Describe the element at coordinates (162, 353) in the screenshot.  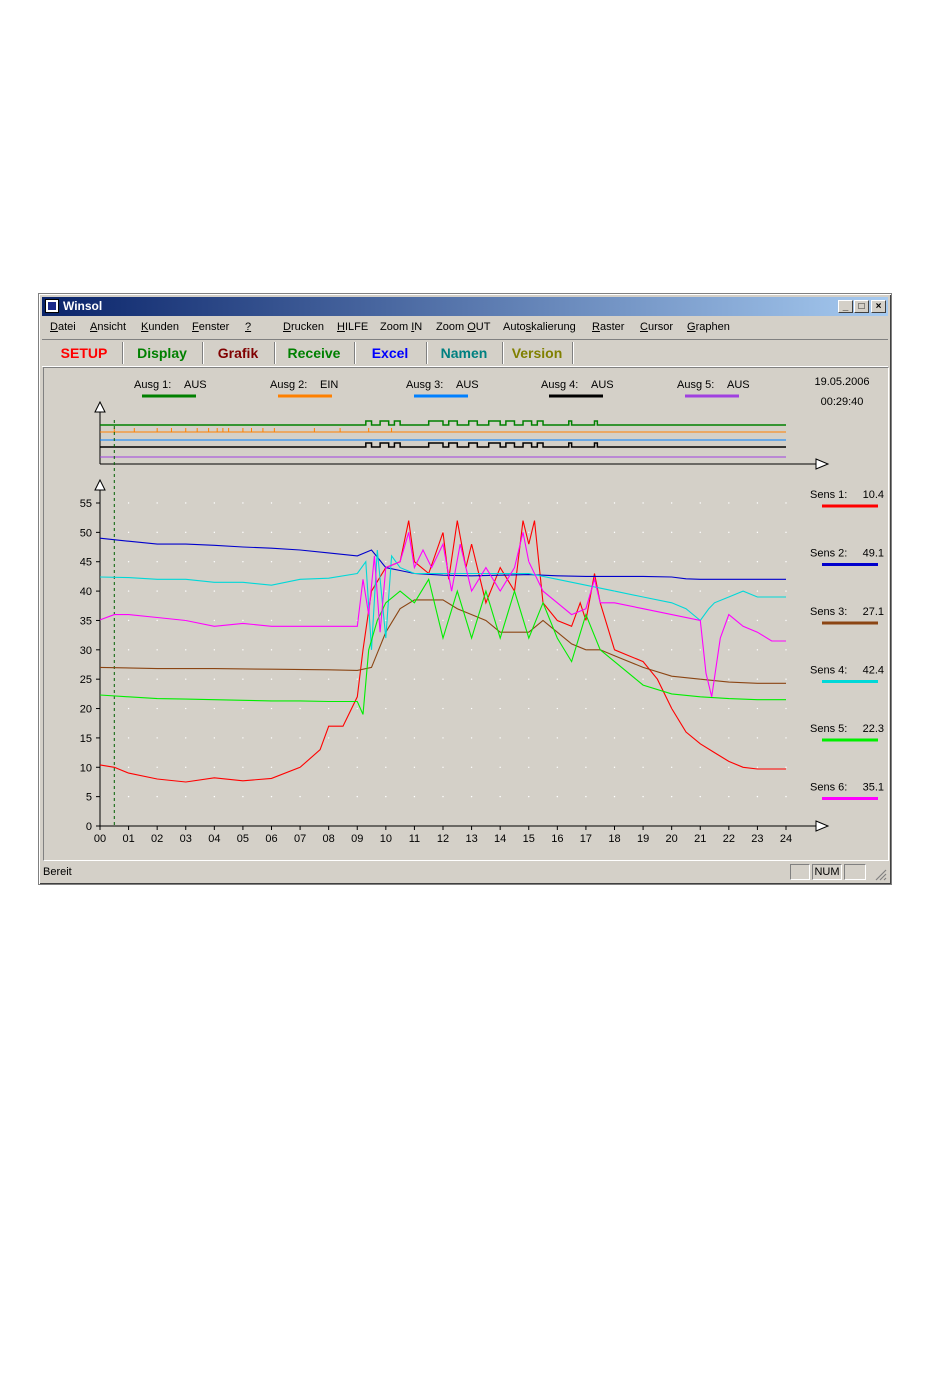
I see `toolbar-display-button: Display` at that location.